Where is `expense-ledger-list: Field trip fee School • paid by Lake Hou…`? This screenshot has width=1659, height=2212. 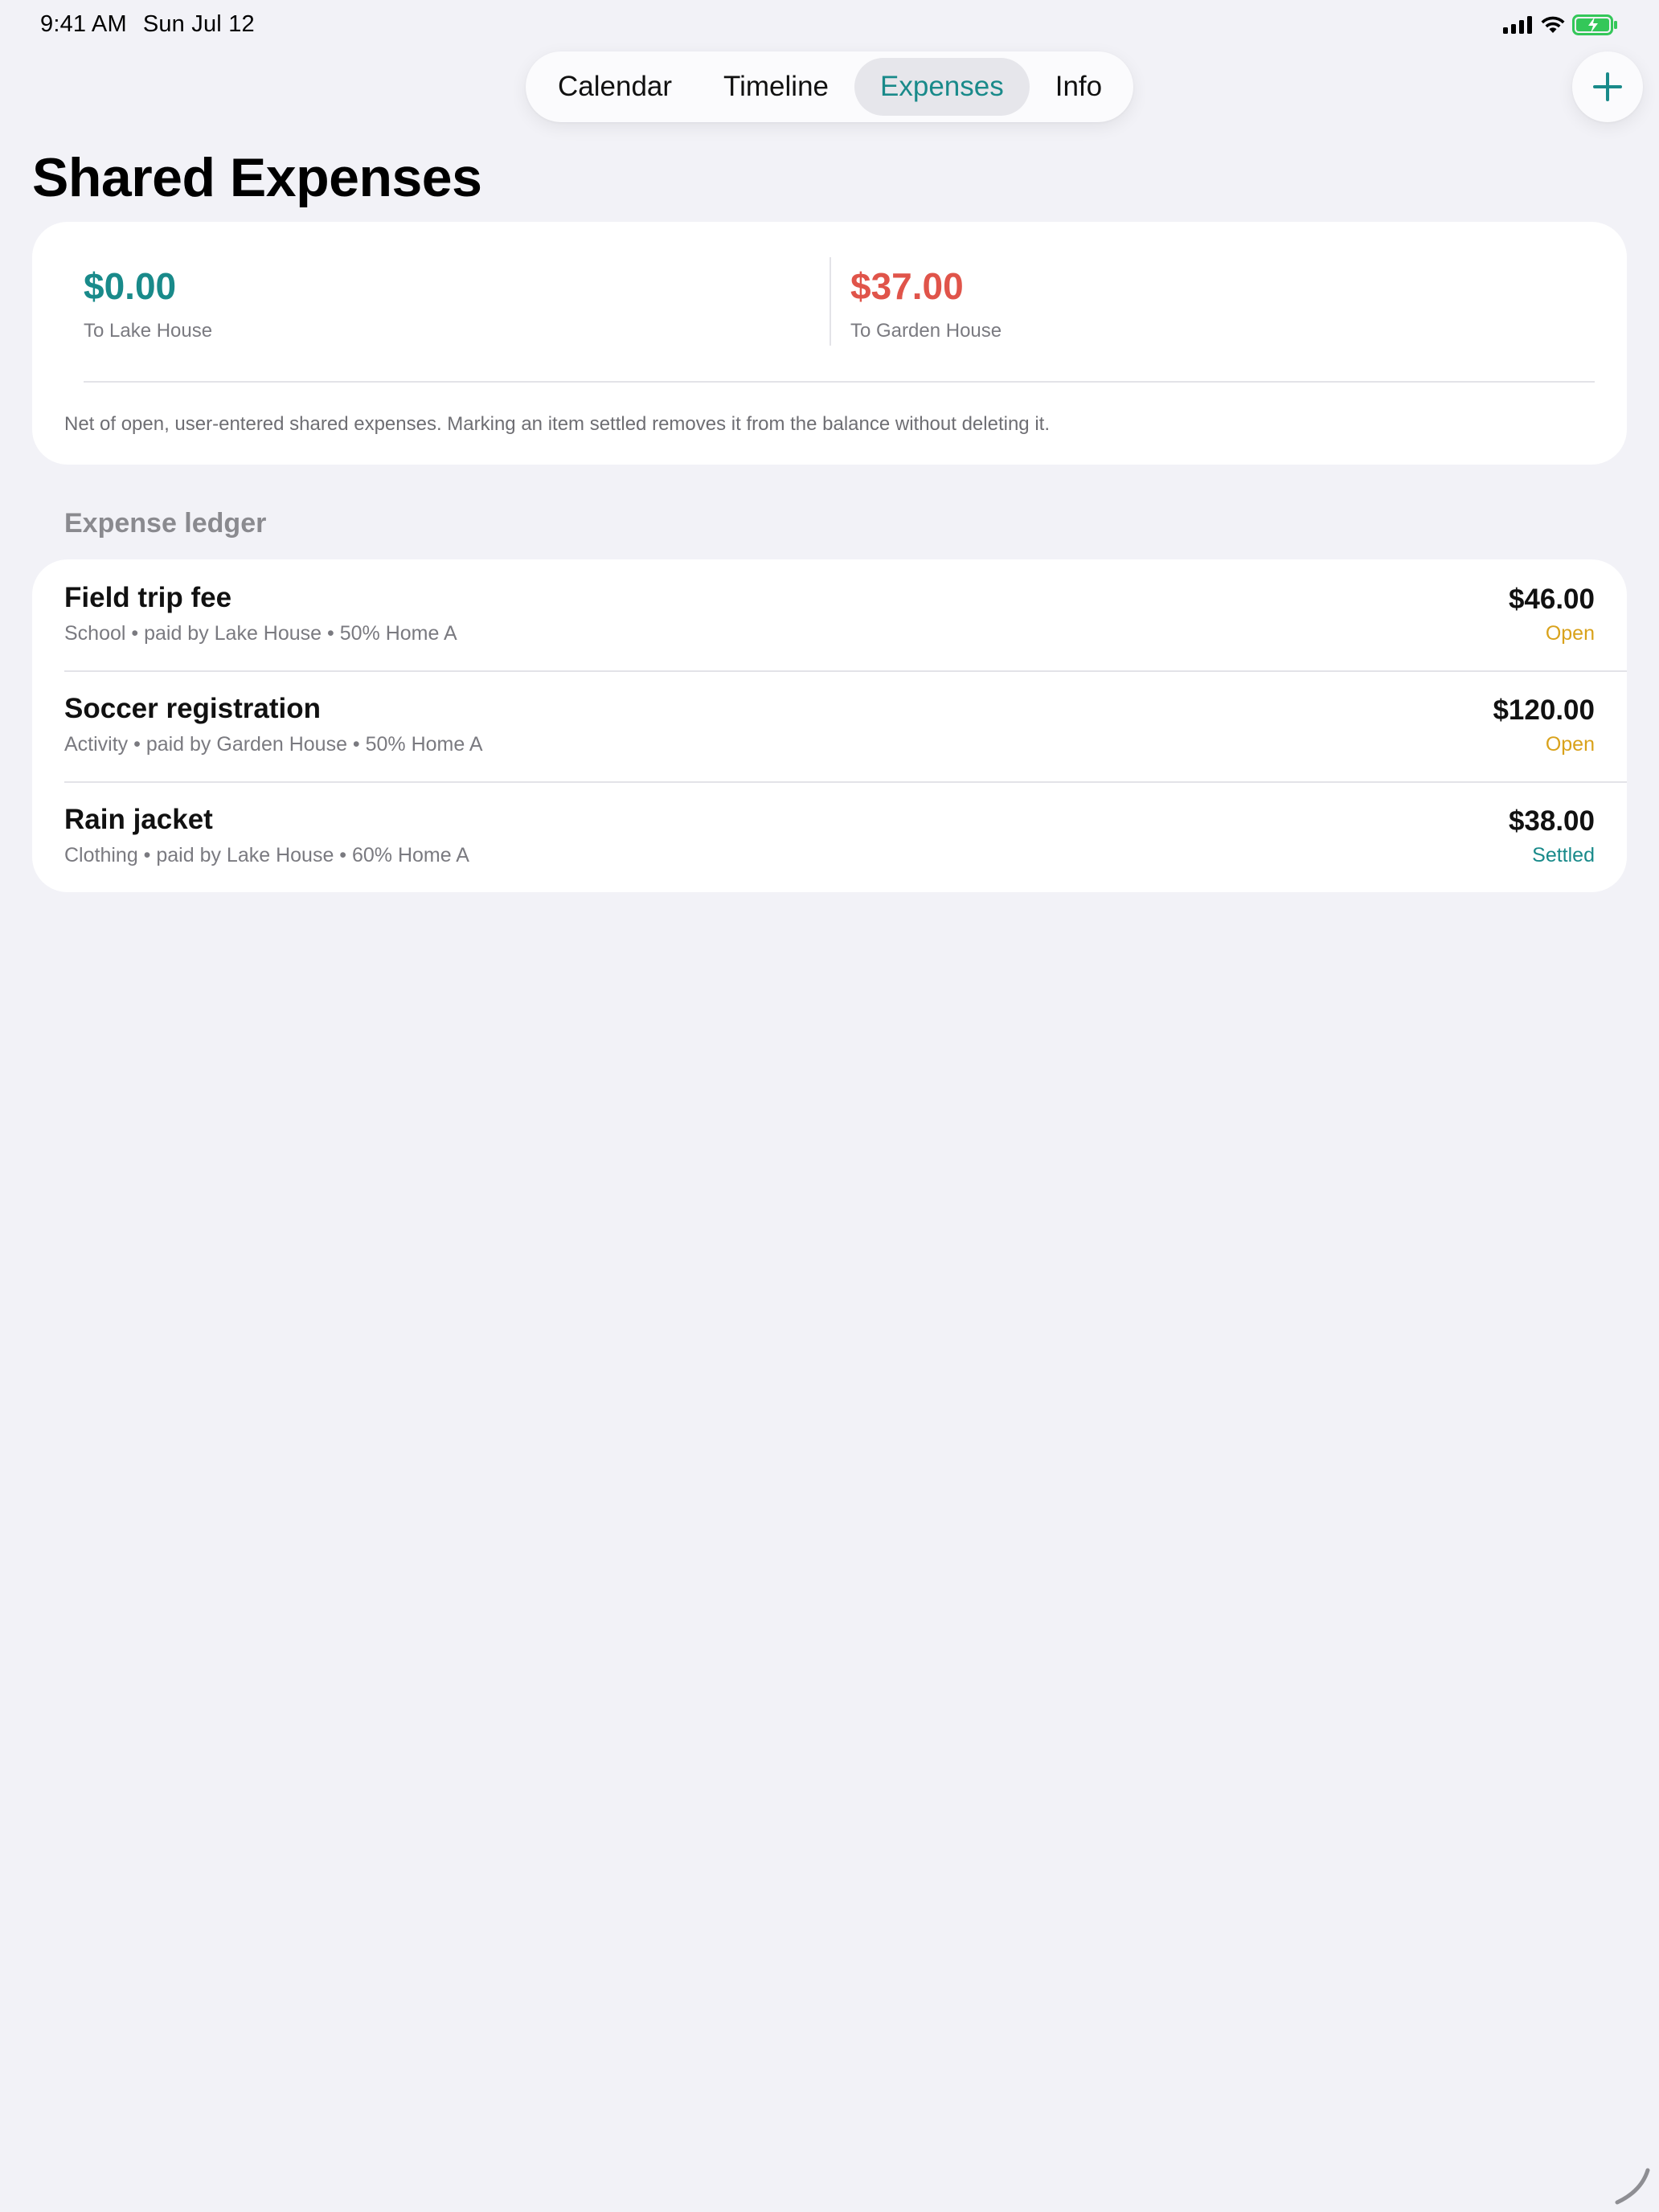
expense-ledger-list: Field trip fee School • paid by Lake Hou… is located at coordinates (829, 725).